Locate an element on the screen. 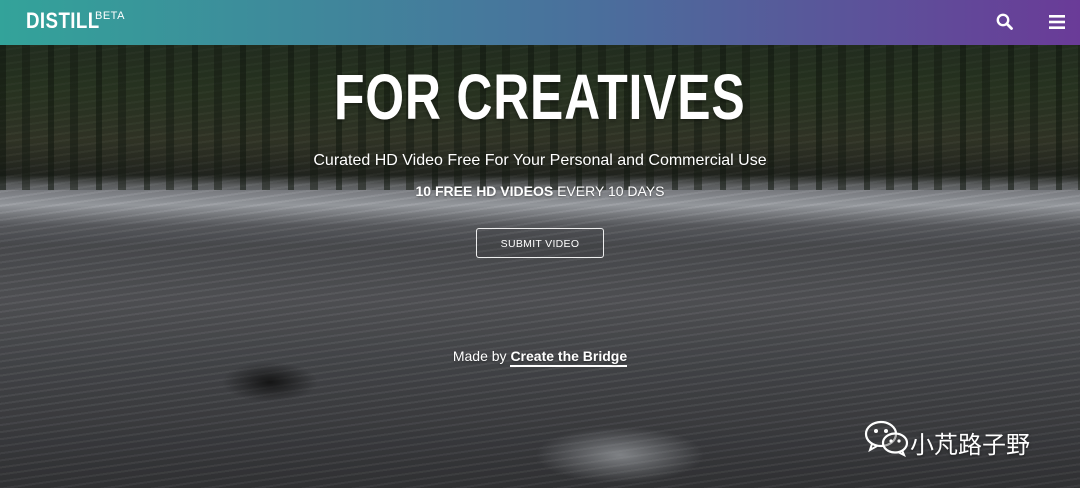  menu-icon is located at coordinates (1057, 22).